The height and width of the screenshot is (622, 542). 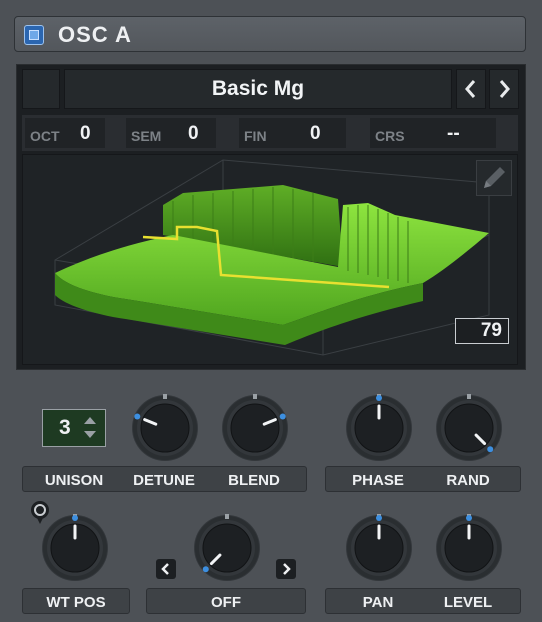 What do you see at coordinates (34, 35) in the screenshot?
I see `osc-power-toggle` at bounding box center [34, 35].